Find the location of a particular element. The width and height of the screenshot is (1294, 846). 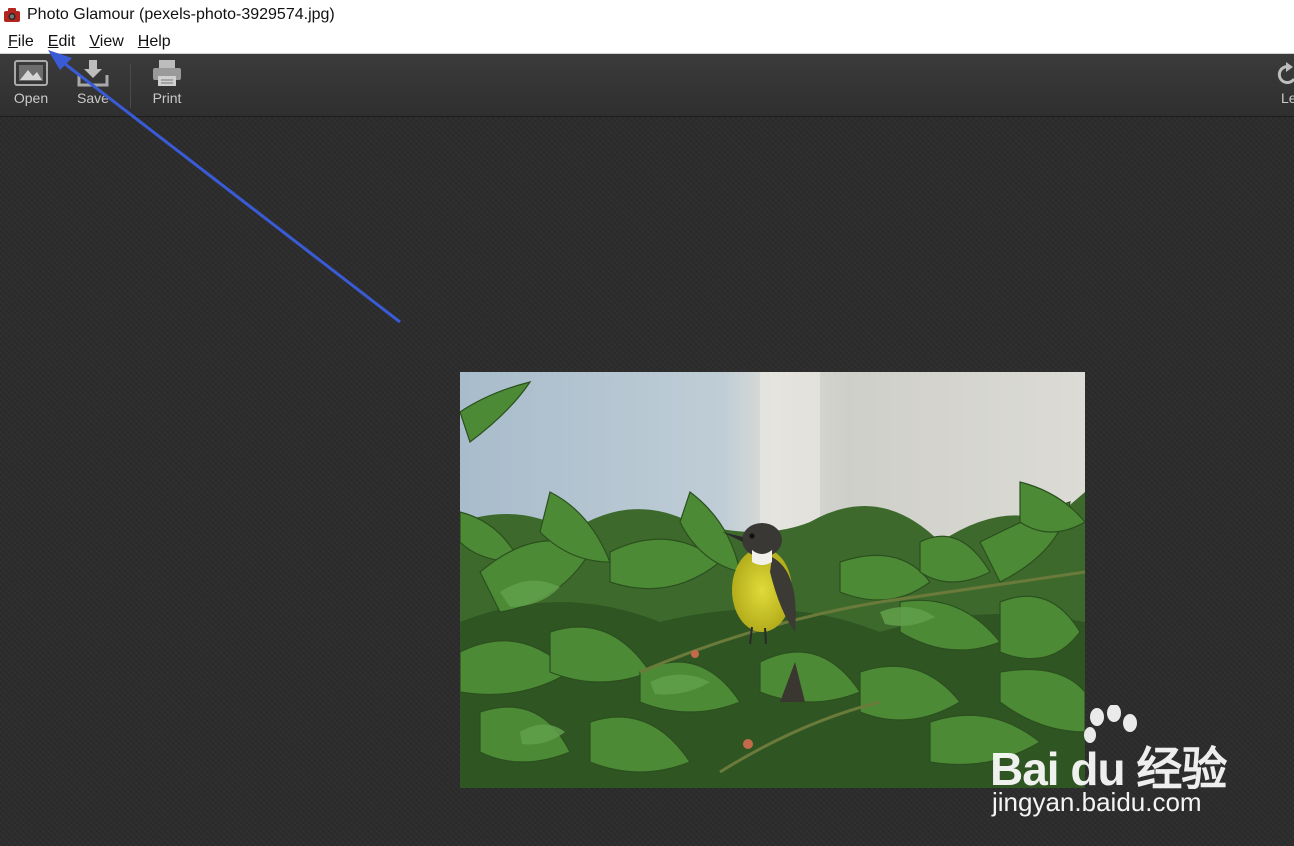

save-button: Save is located at coordinates (93, 85).